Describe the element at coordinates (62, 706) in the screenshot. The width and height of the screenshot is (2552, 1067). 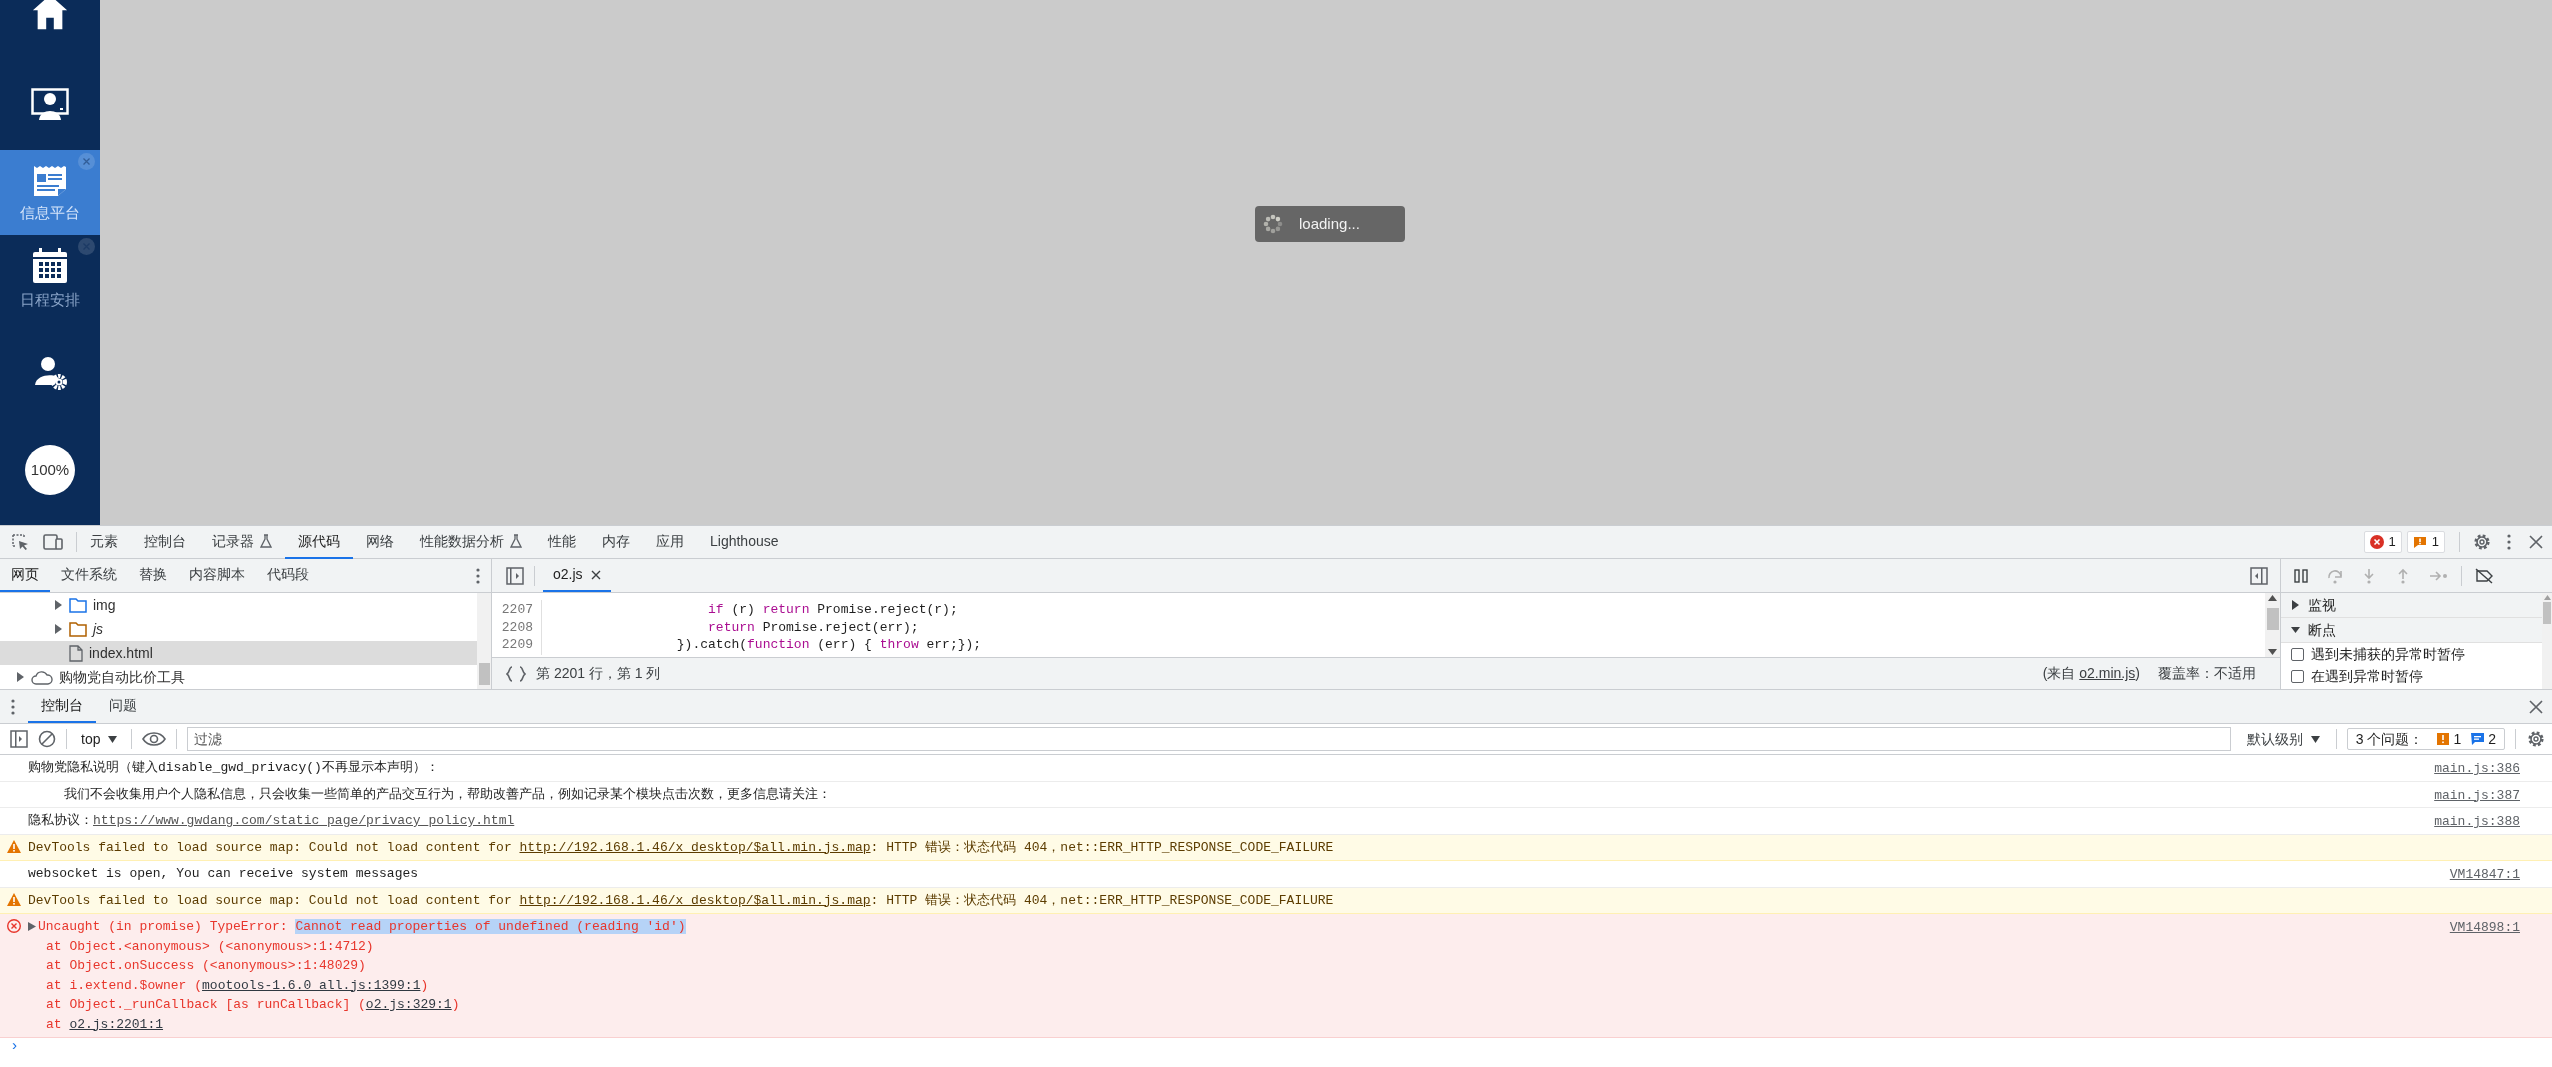
I see `drawer-tab: 控制台` at that location.